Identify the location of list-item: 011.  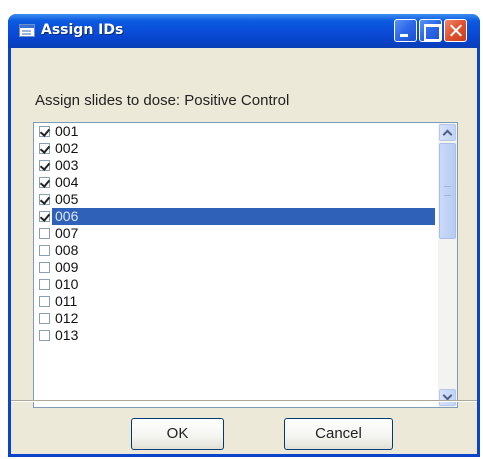
(236, 301).